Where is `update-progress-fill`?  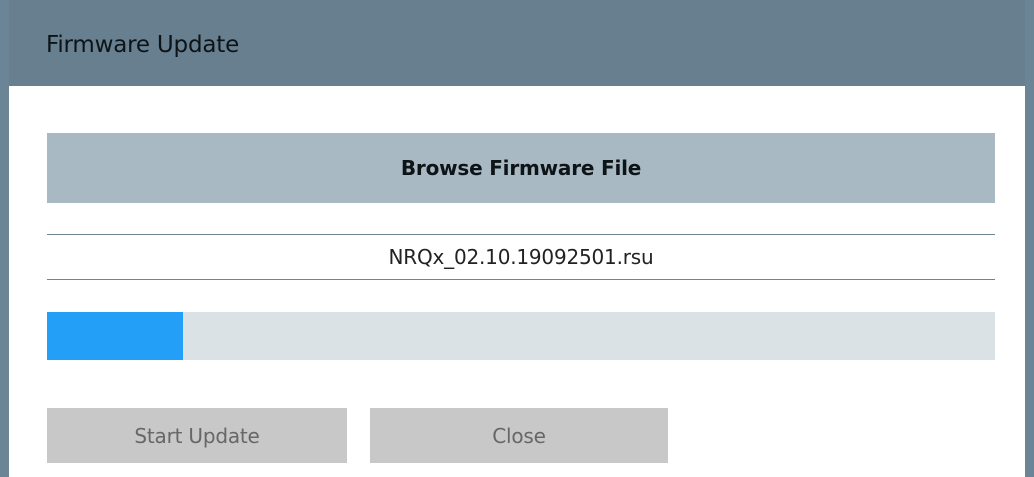
update-progress-fill is located at coordinates (115, 336).